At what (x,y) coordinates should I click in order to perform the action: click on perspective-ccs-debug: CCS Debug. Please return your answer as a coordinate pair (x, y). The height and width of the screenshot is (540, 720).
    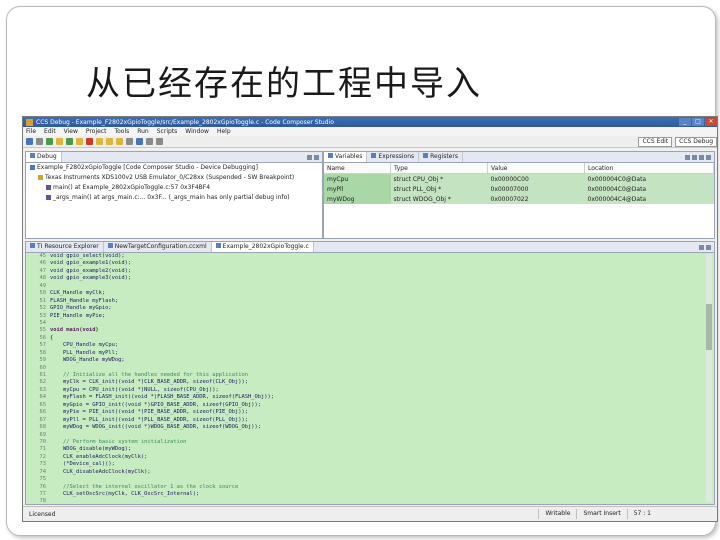
    Looking at the image, I should click on (696, 141).